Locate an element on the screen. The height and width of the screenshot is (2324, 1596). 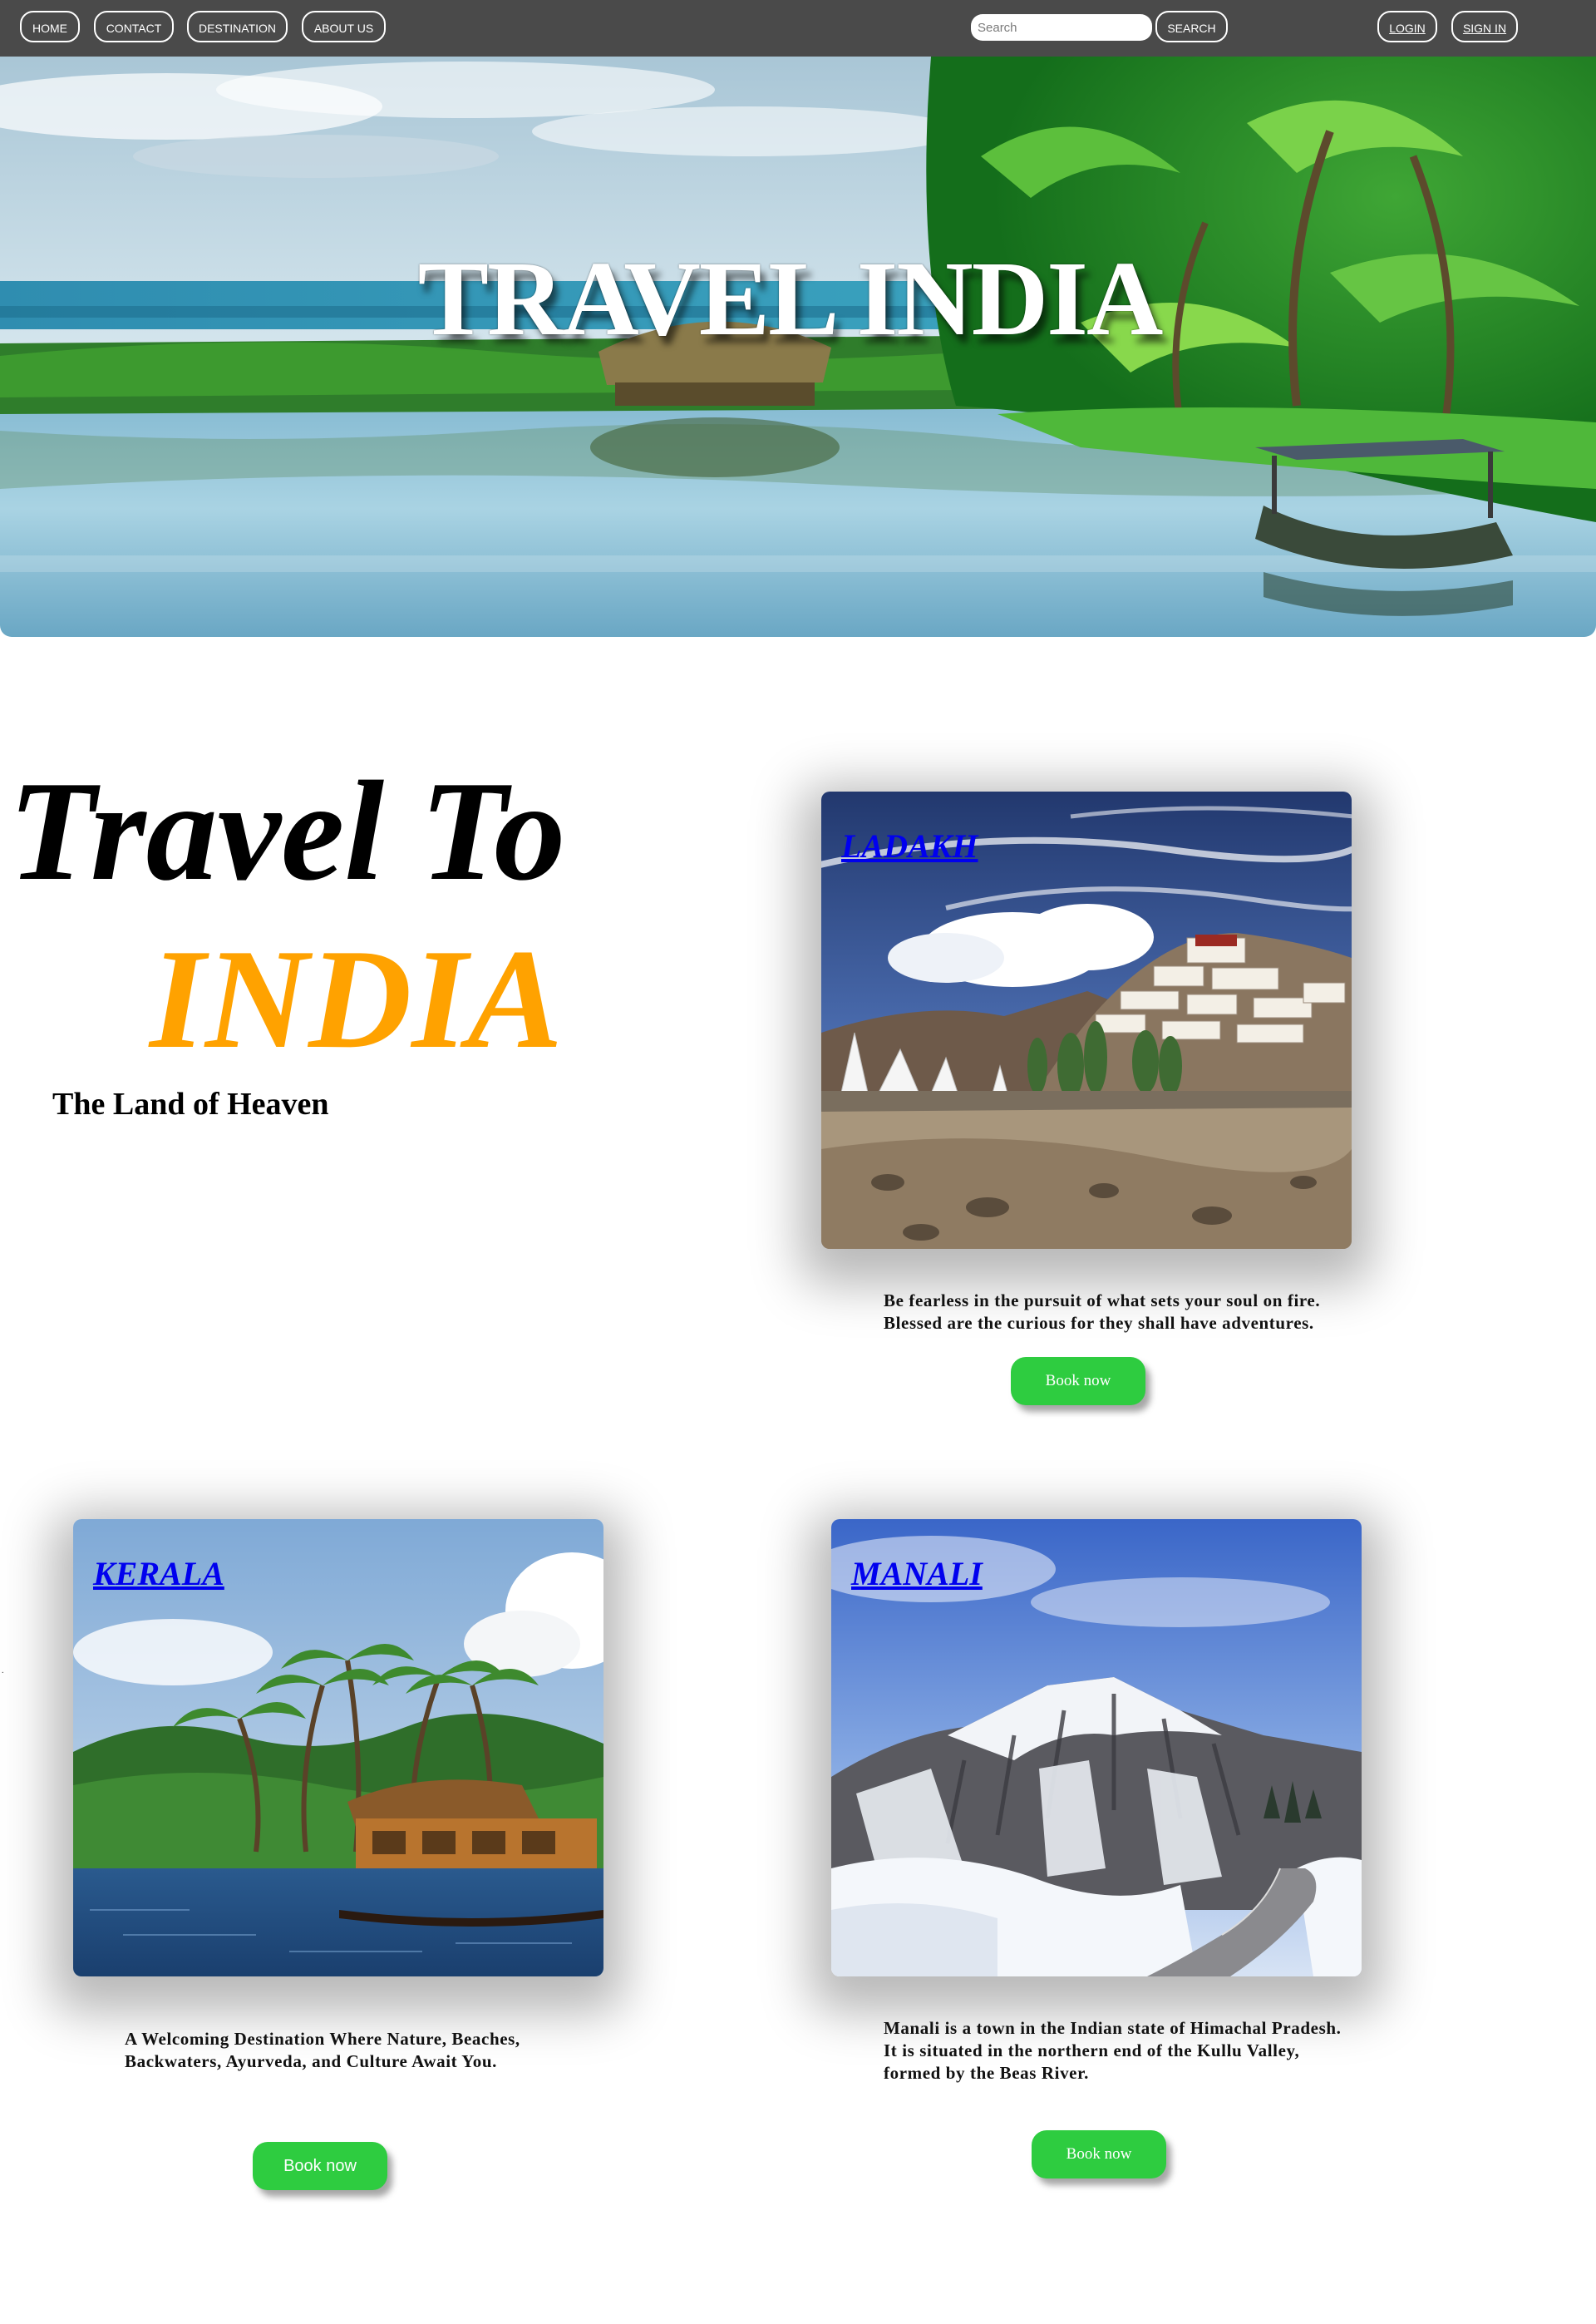
nav-home-button: HOME is located at coordinates (50, 27).